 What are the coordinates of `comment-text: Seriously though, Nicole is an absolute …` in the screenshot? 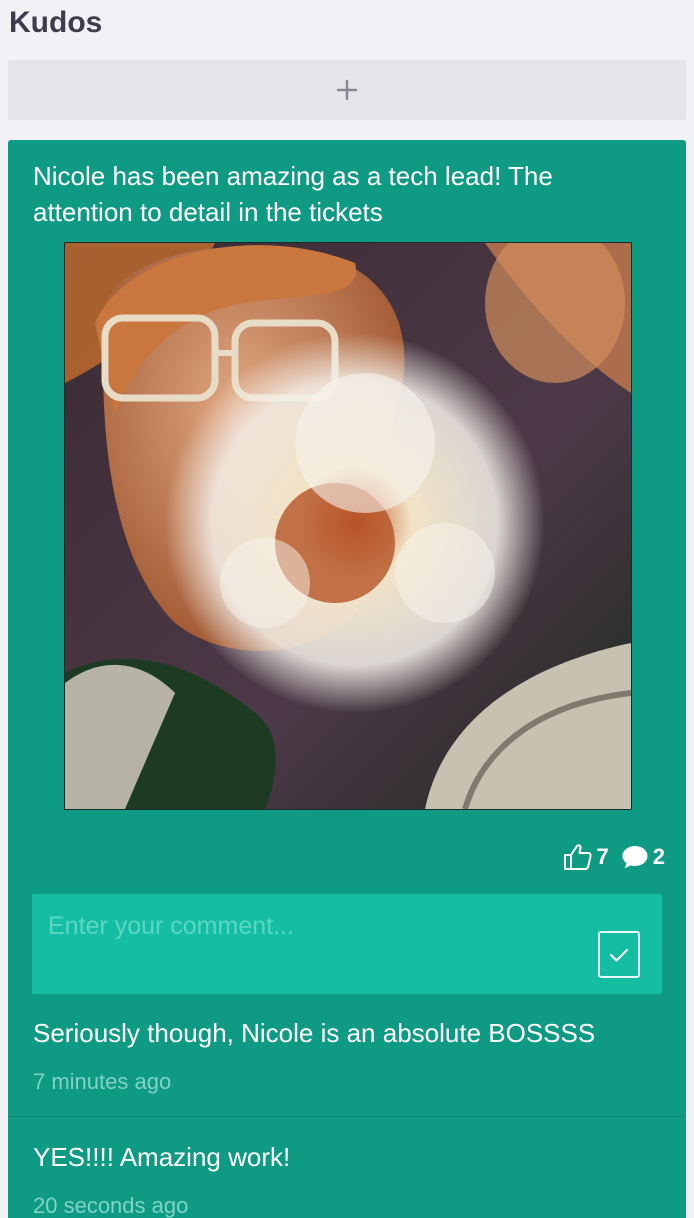 It's located at (314, 1033).